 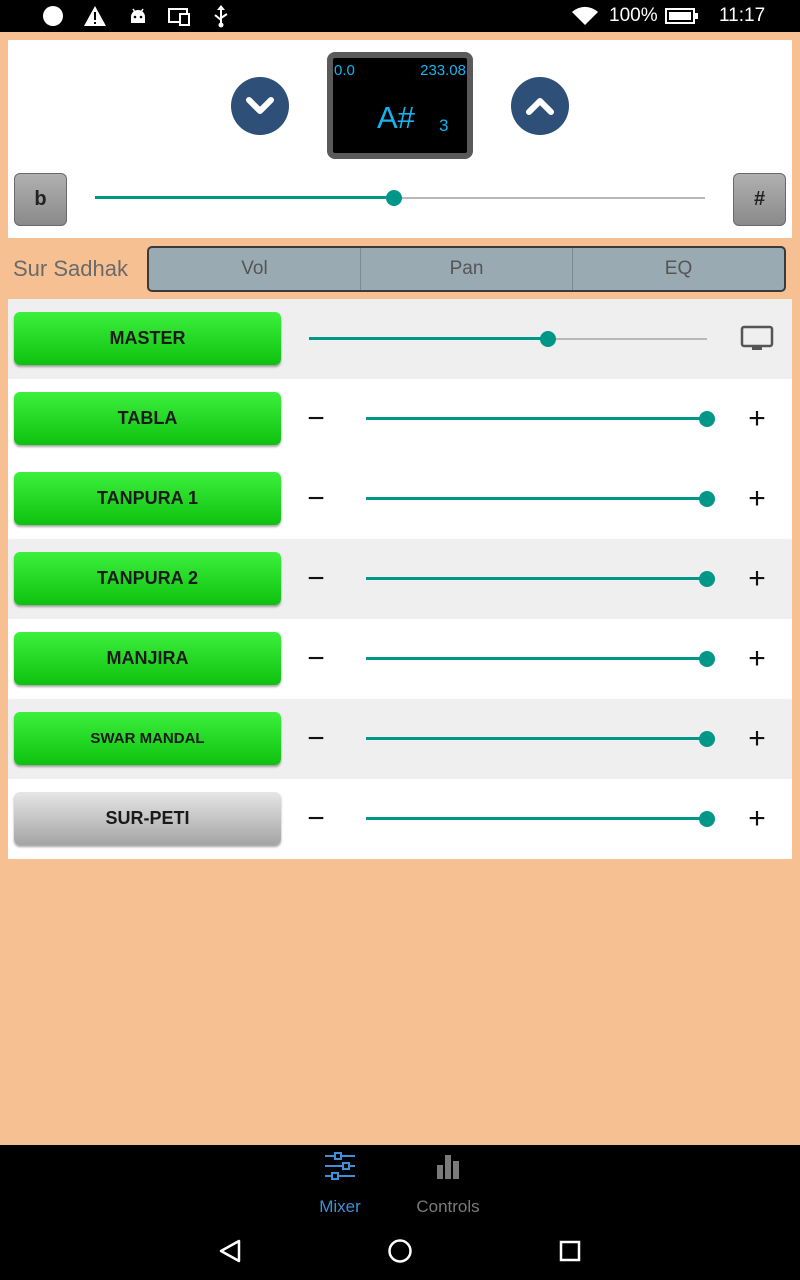 What do you see at coordinates (682, 16) in the screenshot?
I see `battery-icon` at bounding box center [682, 16].